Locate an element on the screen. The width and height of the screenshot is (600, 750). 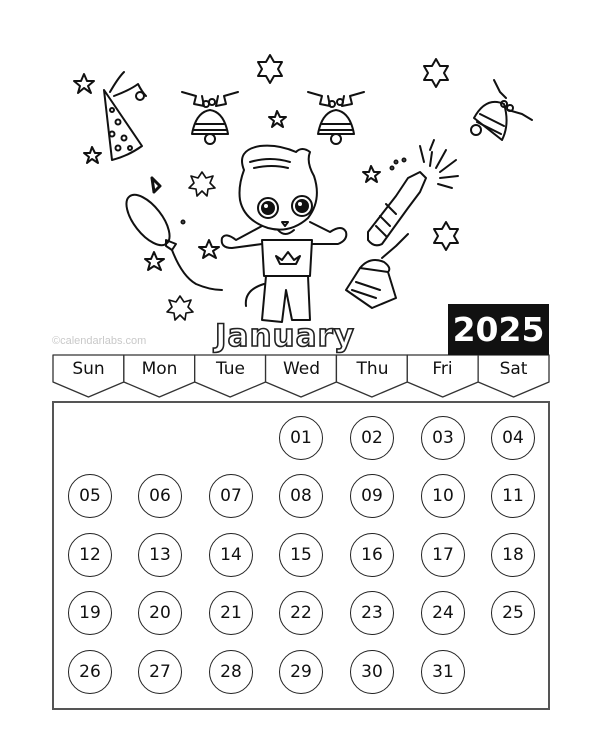
champagne-bottle-icon is located at coordinates (413, 193).